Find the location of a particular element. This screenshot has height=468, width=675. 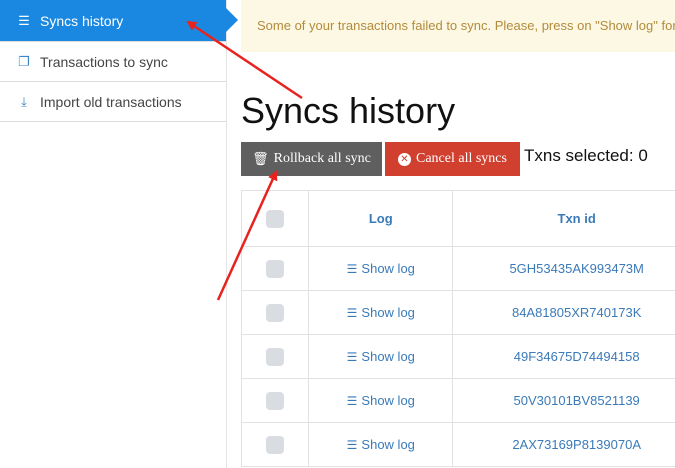

sidebar-item-label: Transactions to sync is located at coordinates (104, 61).